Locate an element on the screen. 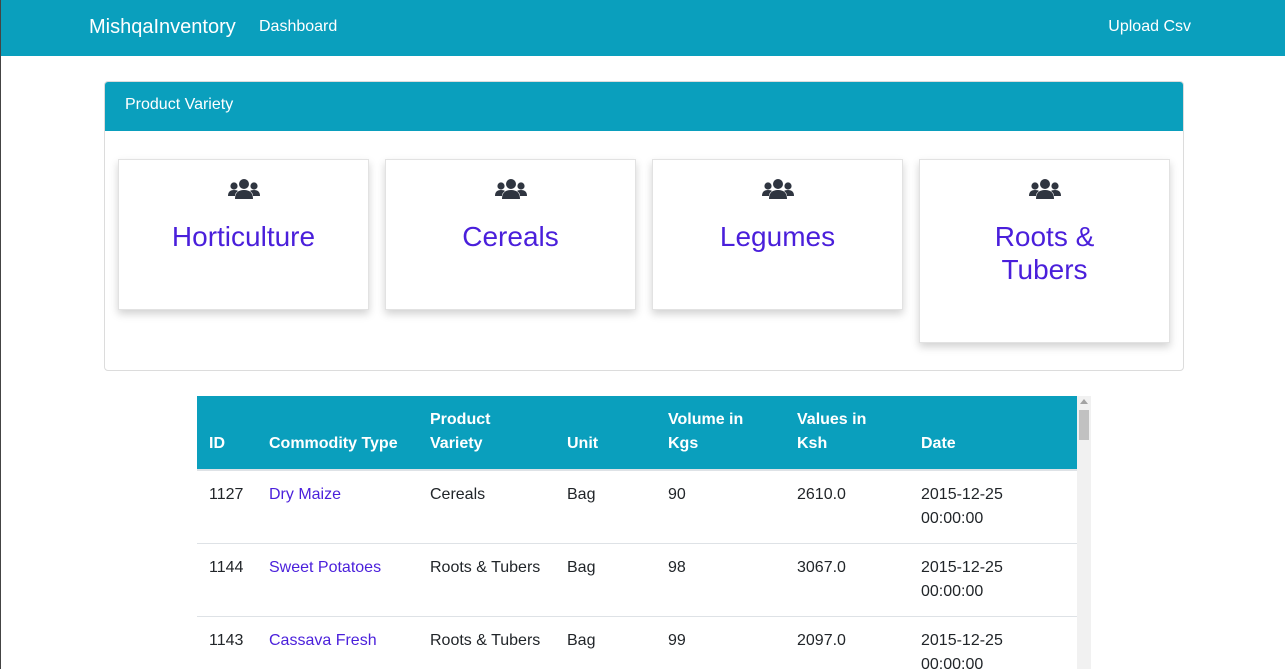 This screenshot has height=669, width=1285. card-title: Legumes is located at coordinates (777, 236).